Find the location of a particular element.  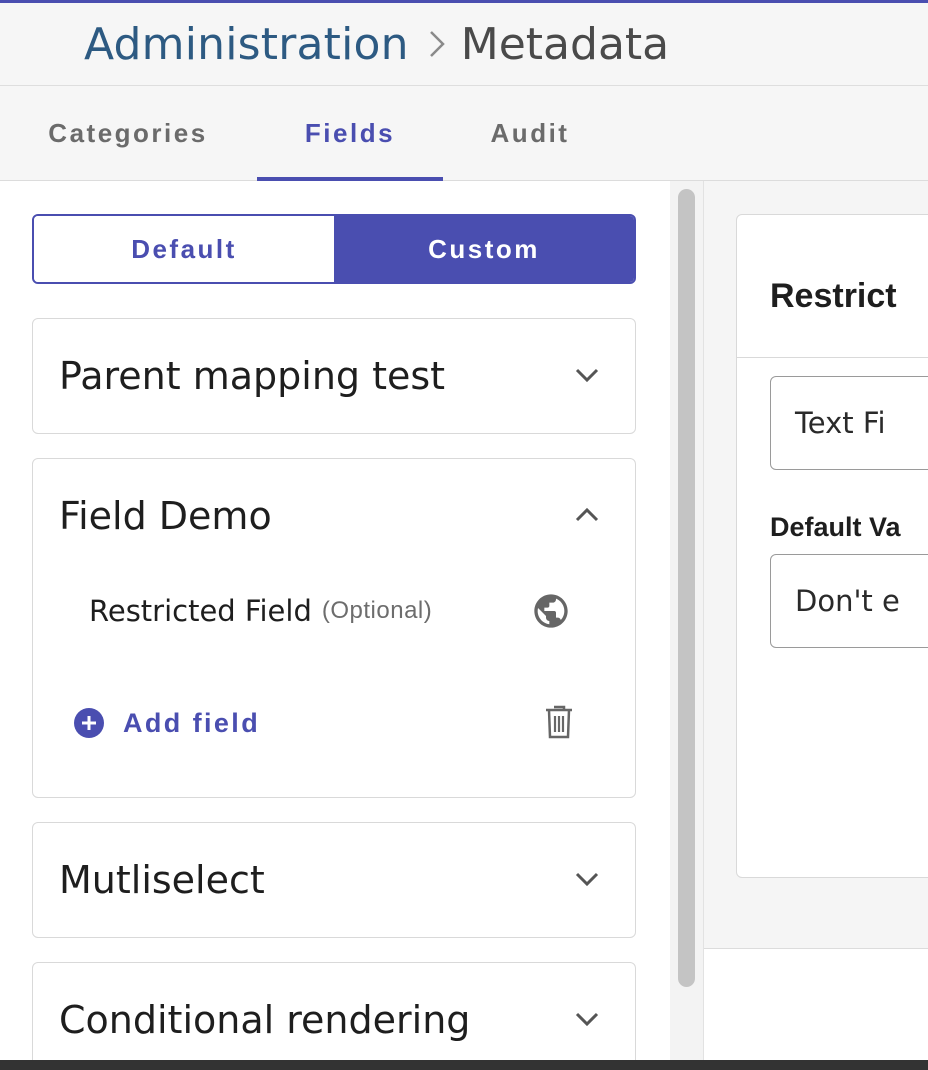

trash-icon is located at coordinates (559, 722).